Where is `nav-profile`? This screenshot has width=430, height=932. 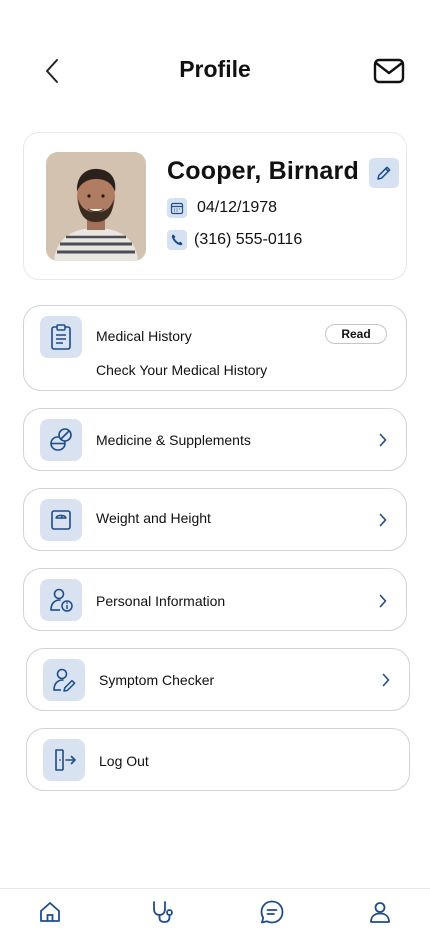 nav-profile is located at coordinates (380, 912).